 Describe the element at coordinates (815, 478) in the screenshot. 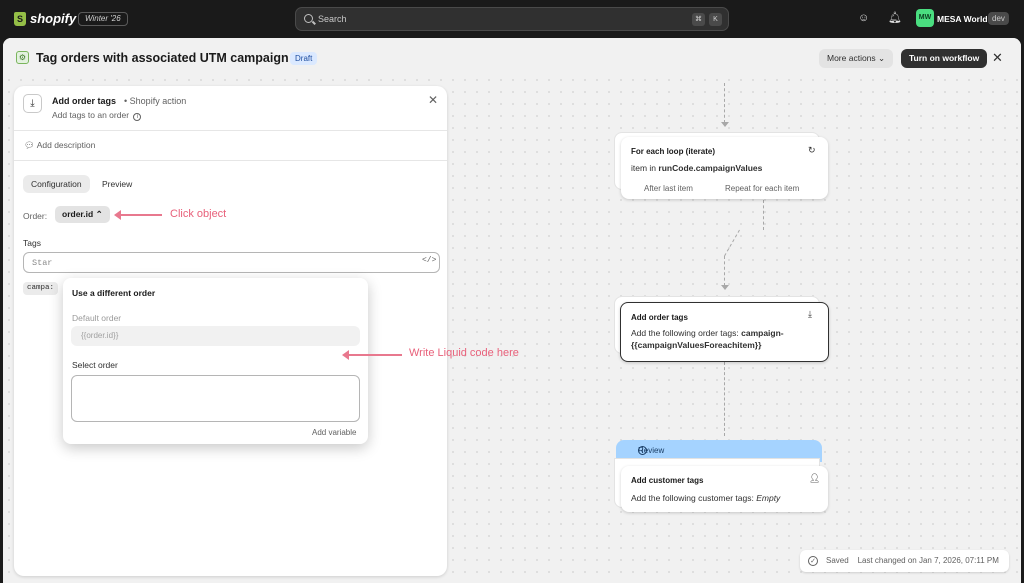

I see `person-icon: 👤︎` at that location.